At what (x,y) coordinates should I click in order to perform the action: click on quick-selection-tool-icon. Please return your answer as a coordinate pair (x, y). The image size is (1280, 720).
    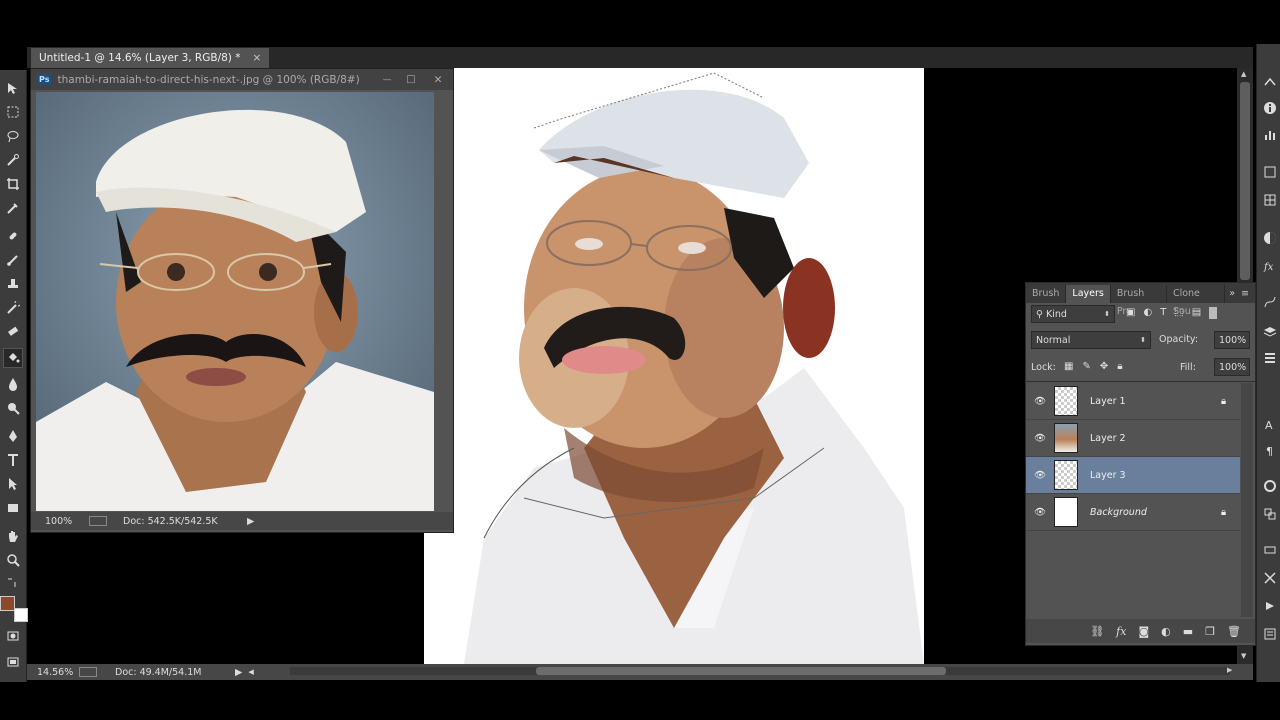
    Looking at the image, I should click on (13, 160).